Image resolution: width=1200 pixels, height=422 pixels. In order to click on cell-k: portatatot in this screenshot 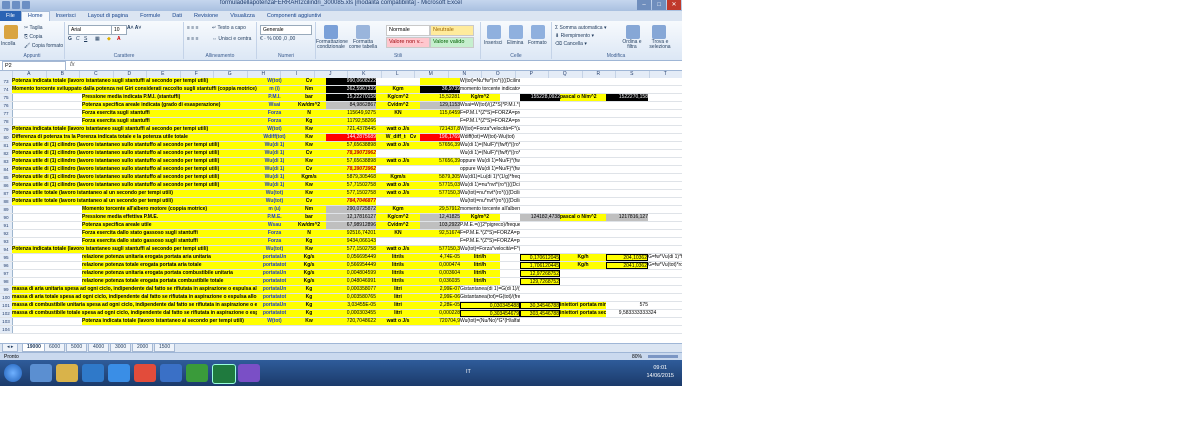, I will do `click(274, 314)`.